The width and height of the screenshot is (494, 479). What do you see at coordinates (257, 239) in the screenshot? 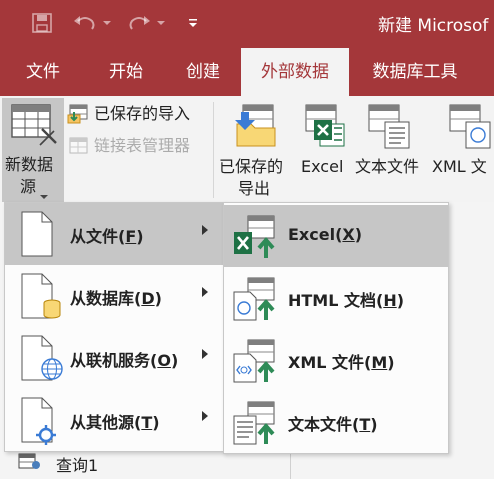
I see `import-excel-icon` at bounding box center [257, 239].